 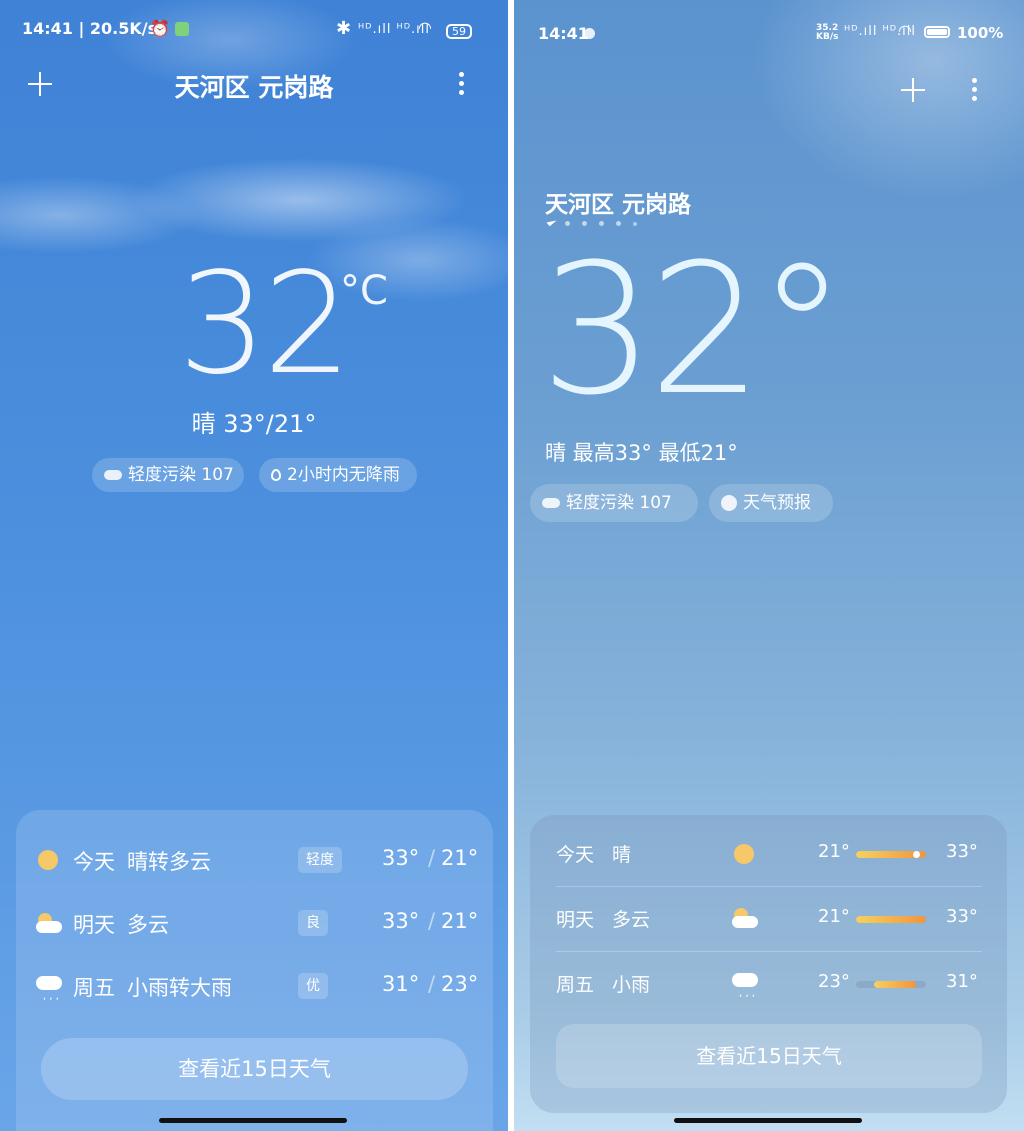 What do you see at coordinates (768, 918) in the screenshot?
I see `forecast-row-tomorrow: 明天 多云 21° 33°` at bounding box center [768, 918].